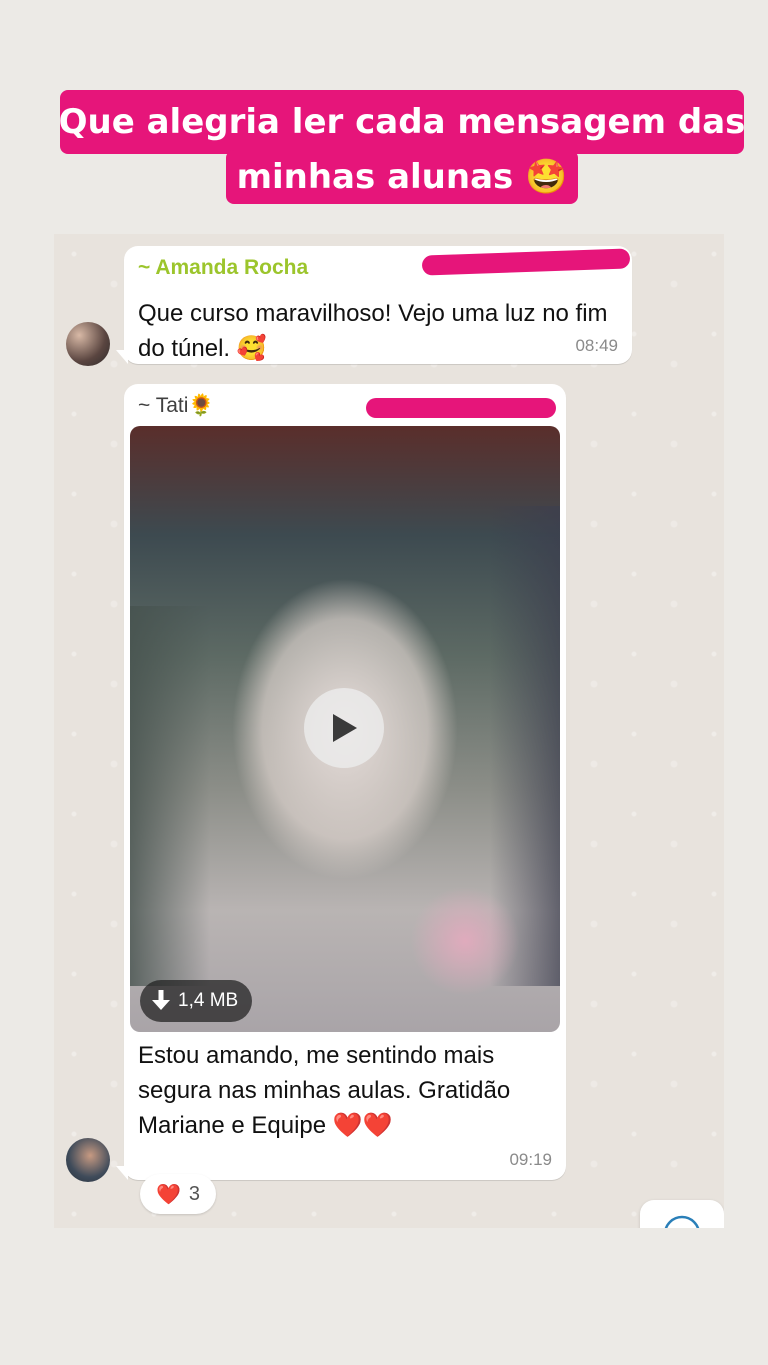 The width and height of the screenshot is (768, 1365). What do you see at coordinates (88, 344) in the screenshot?
I see `avatar-amanda` at bounding box center [88, 344].